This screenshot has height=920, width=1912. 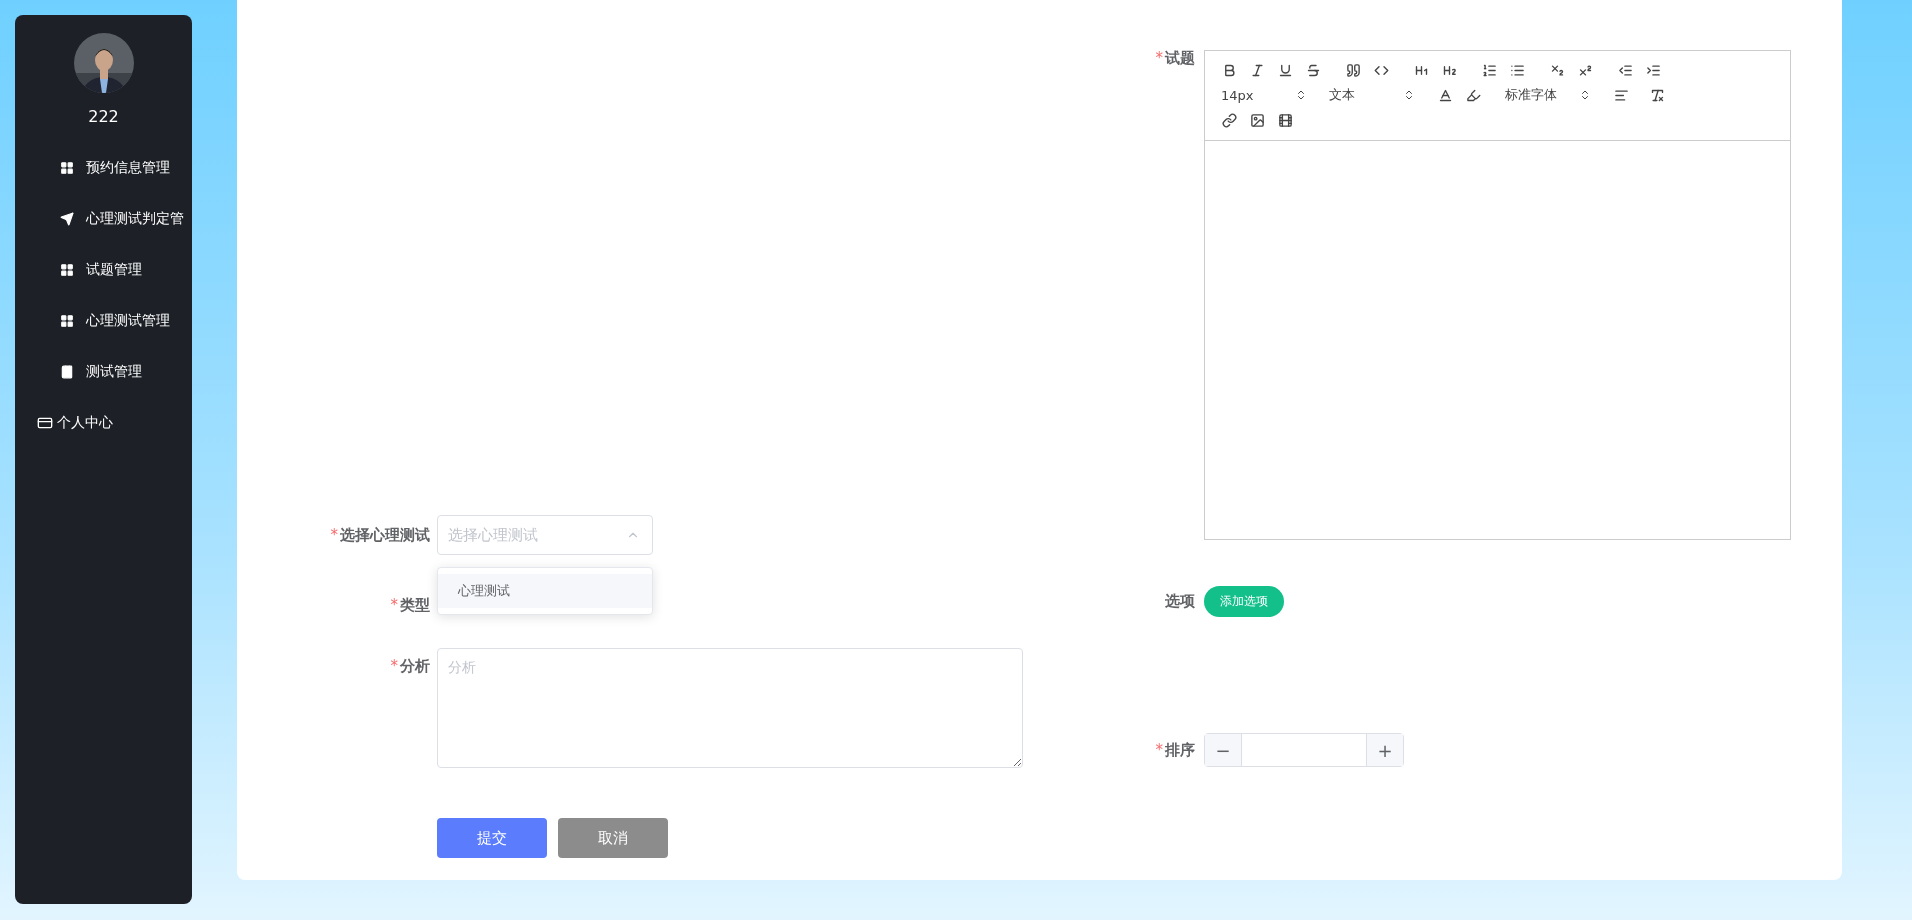 I want to click on heading-picker: 文本, so click(x=1372, y=95).